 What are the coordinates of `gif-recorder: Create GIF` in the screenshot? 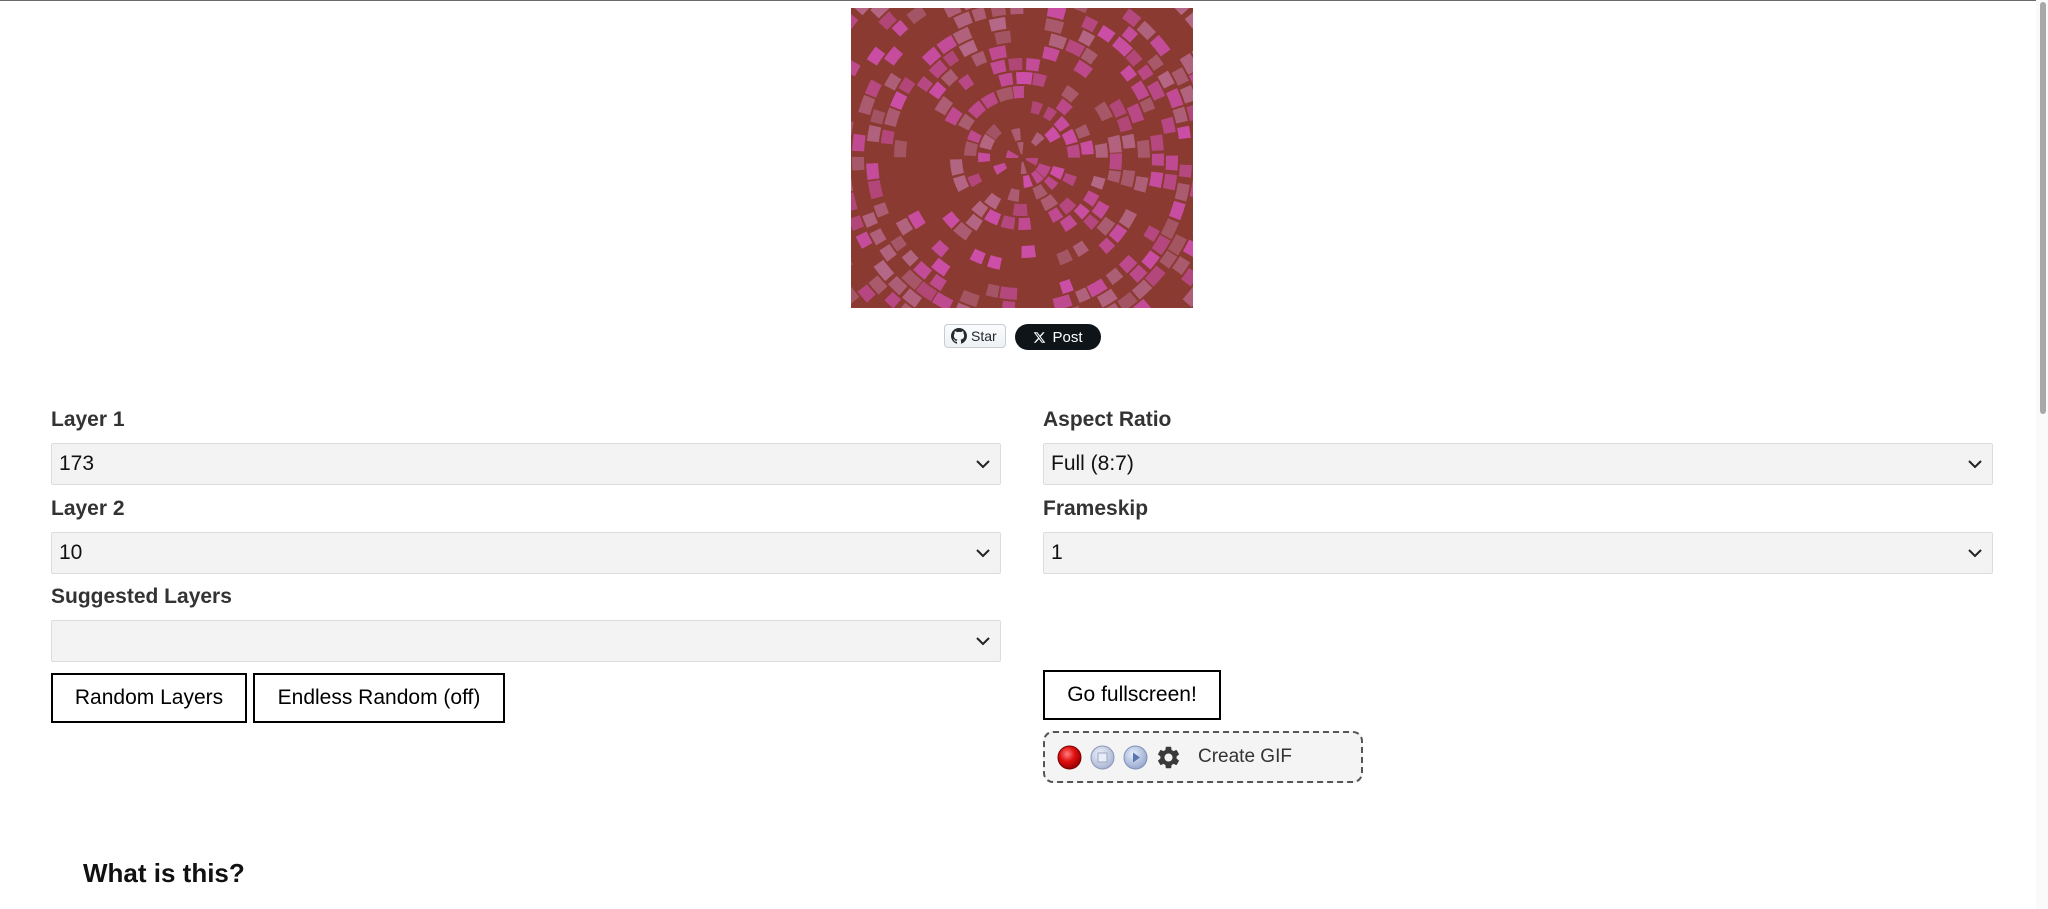 It's located at (1203, 757).